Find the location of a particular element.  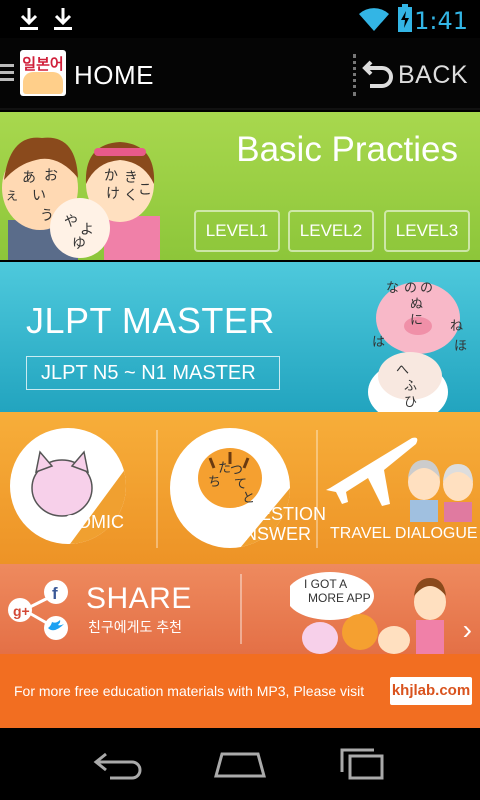

app-logo-text: 일본어 is located at coordinates (43, 64).